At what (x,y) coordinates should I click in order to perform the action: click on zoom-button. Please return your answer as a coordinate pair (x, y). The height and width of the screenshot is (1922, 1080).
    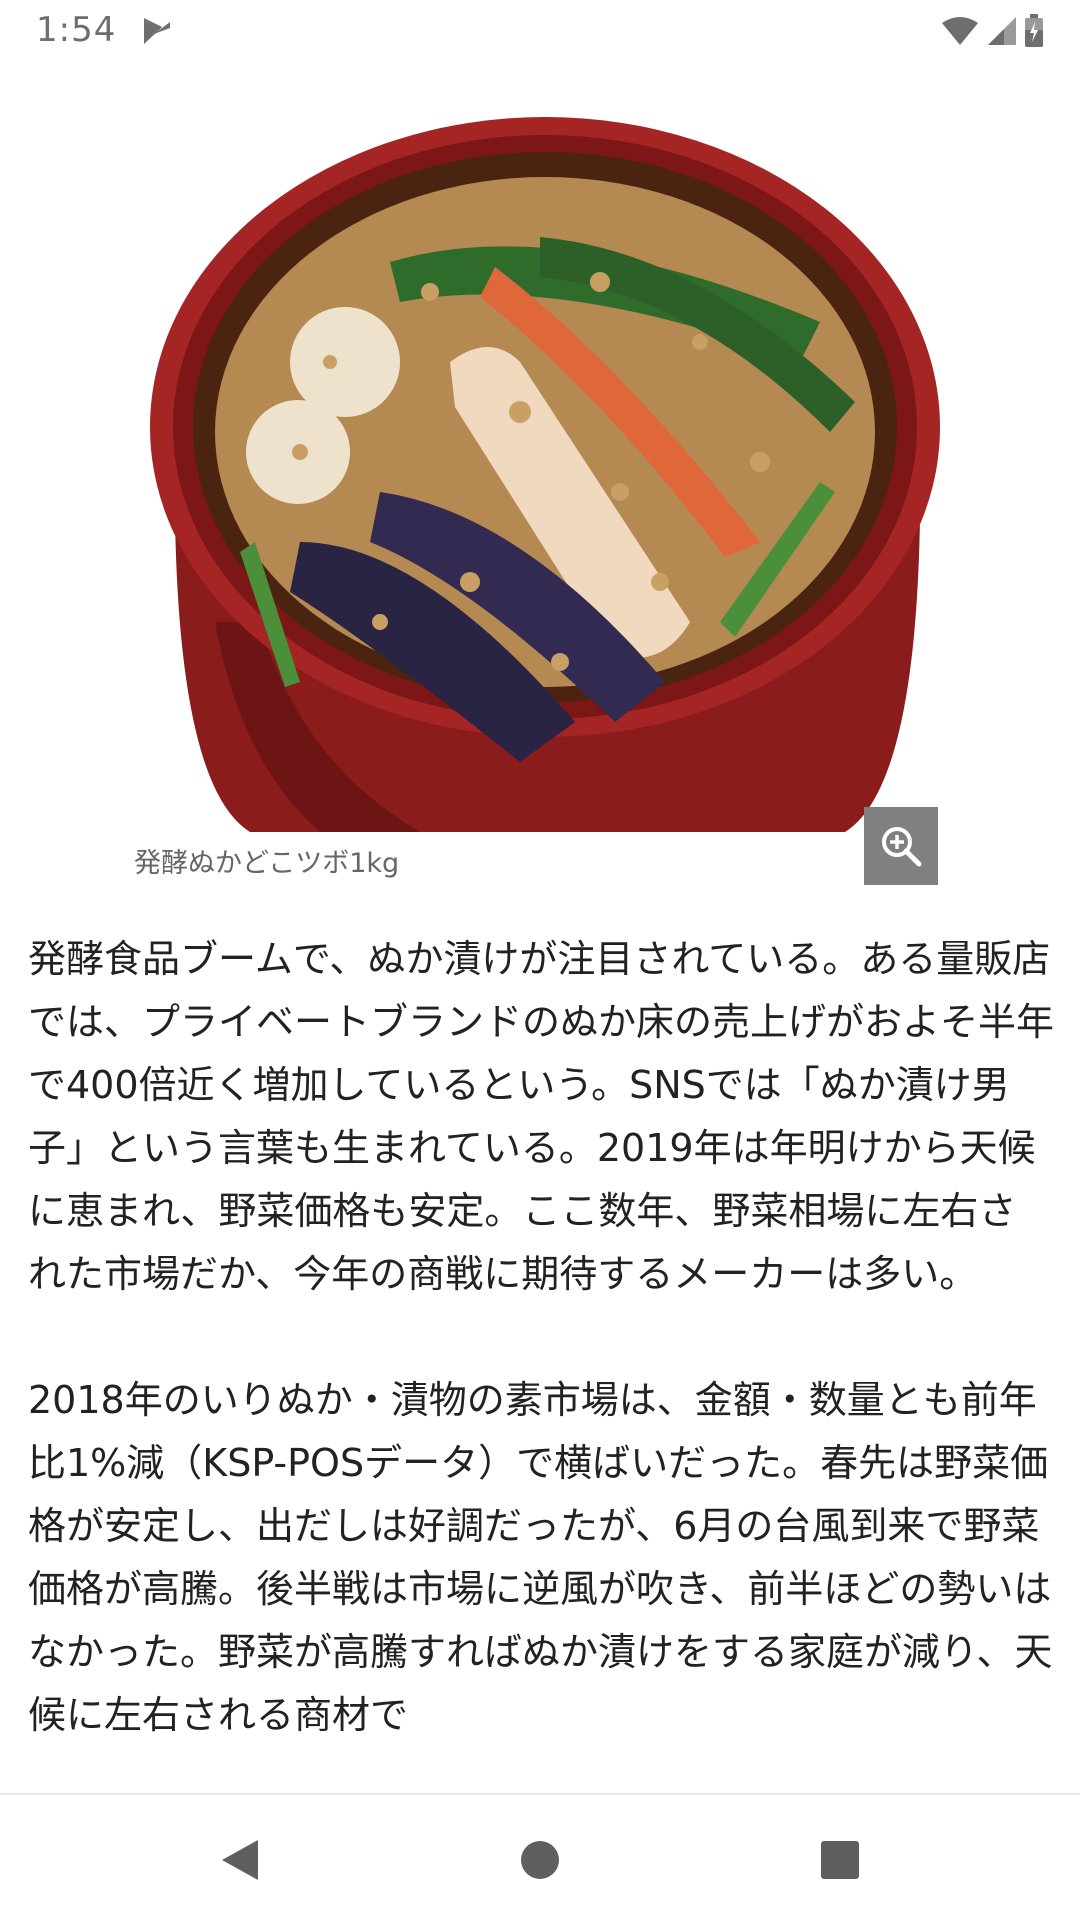
    Looking at the image, I should click on (901, 846).